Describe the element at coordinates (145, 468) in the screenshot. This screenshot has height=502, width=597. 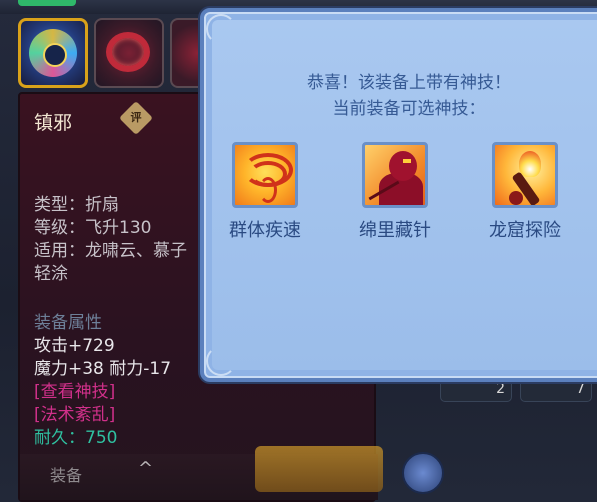
I see `chevron-up-icon: ^` at that location.